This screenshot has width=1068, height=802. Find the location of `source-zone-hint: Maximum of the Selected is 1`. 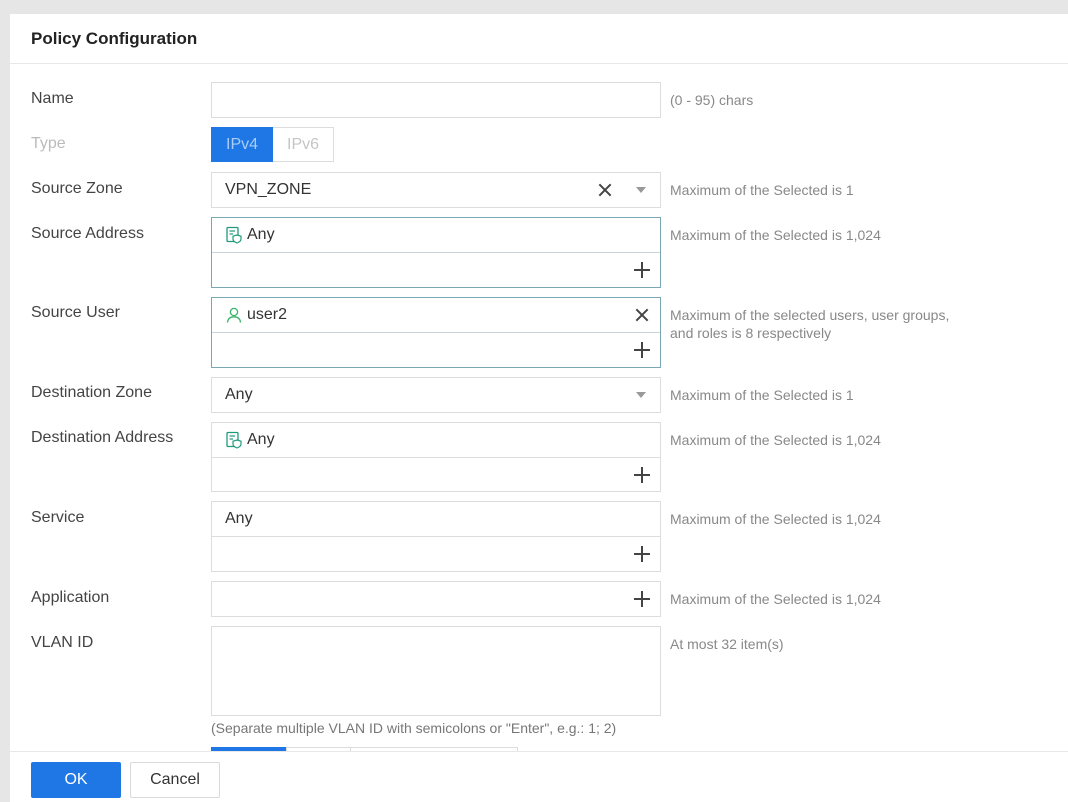

source-zone-hint: Maximum of the Selected is 1 is located at coordinates (762, 190).